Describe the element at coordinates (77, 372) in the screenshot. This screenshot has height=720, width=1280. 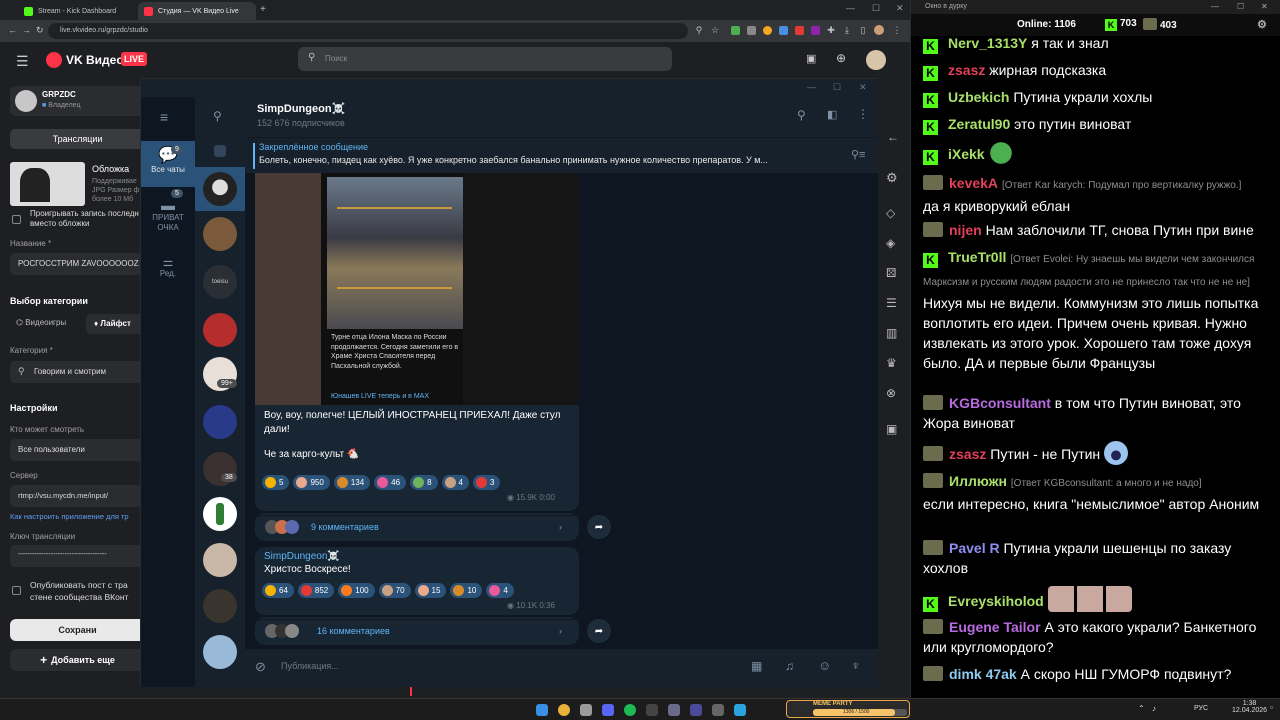
I see `category-input: ⚲ Говорим и смотрим` at that location.